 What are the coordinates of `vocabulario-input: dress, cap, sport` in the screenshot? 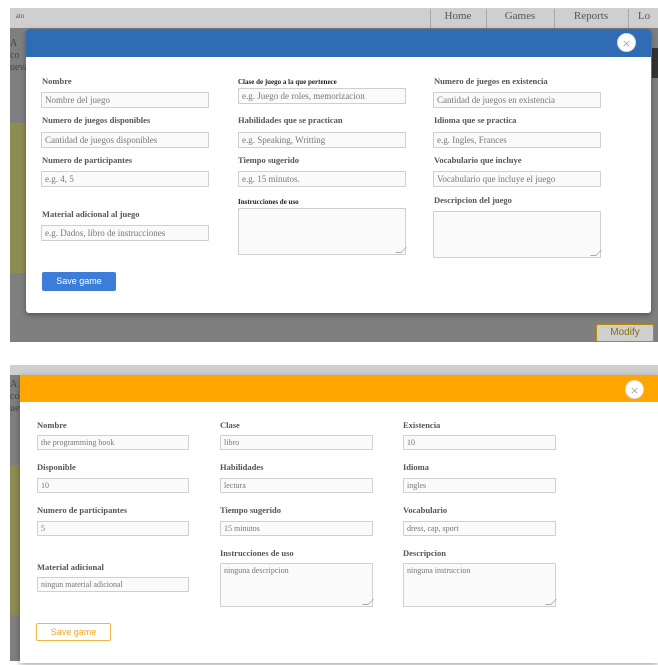 It's located at (479, 528).